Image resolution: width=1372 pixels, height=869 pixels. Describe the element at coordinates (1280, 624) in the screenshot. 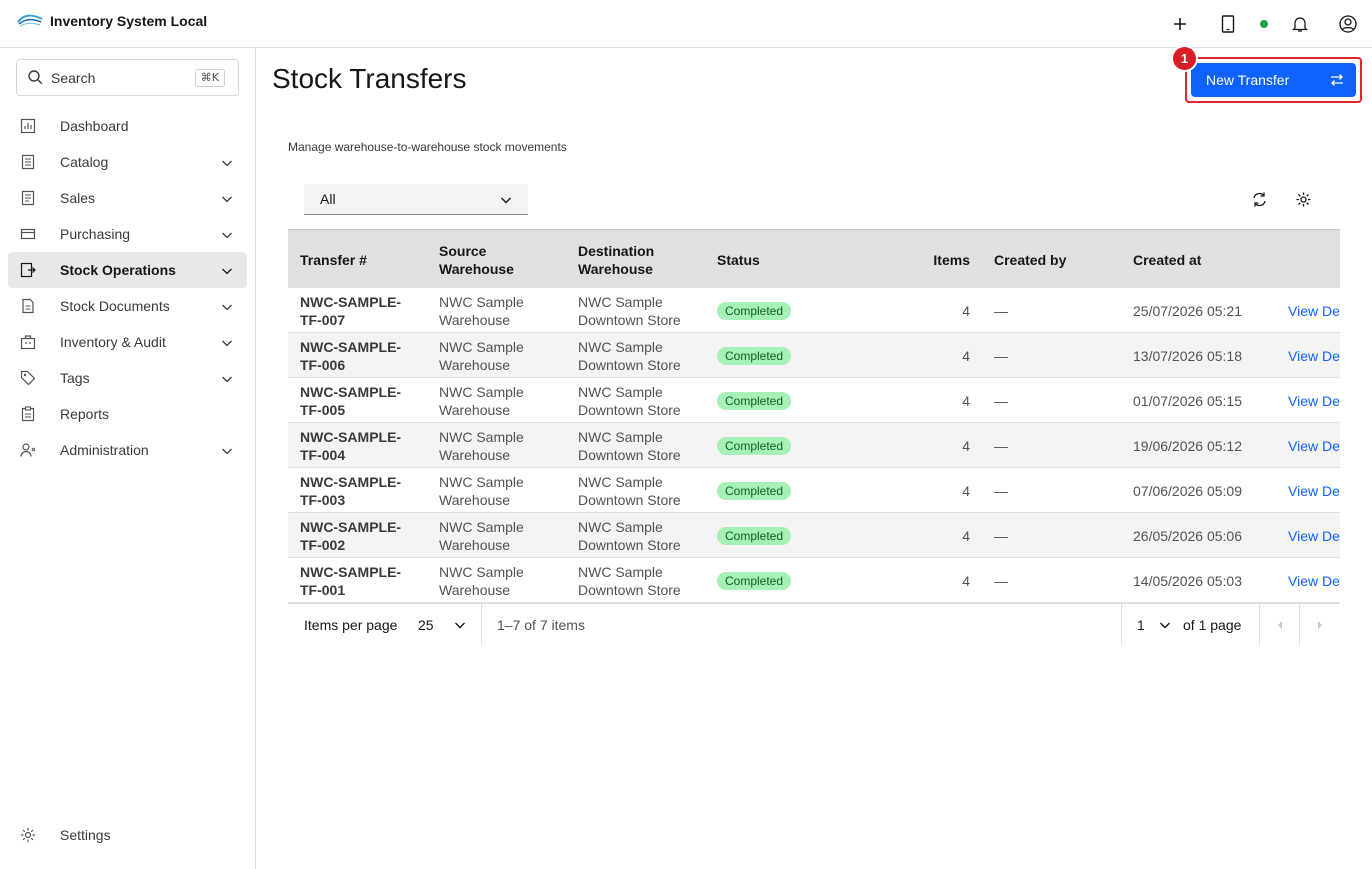

I see `previous-page-button` at that location.